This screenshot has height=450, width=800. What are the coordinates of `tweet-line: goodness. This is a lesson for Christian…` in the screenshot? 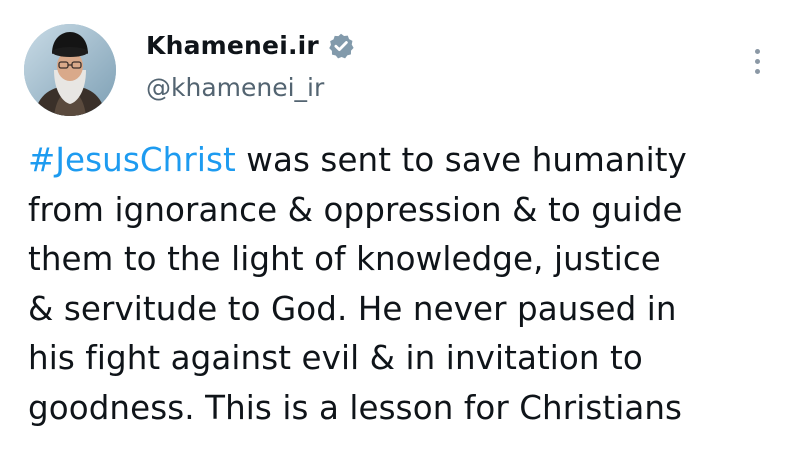 It's located at (355, 407).